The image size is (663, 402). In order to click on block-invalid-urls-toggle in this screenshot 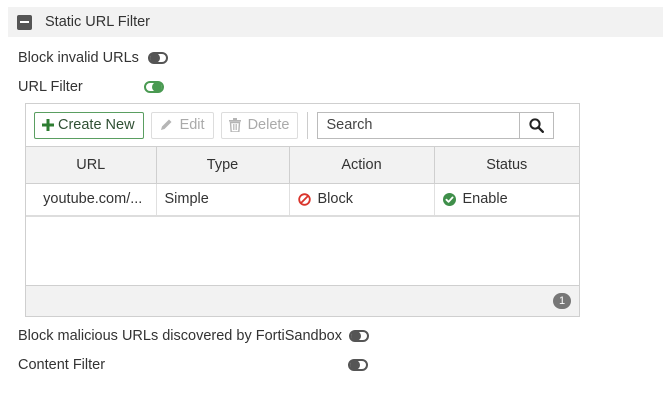, I will do `click(157, 58)`.